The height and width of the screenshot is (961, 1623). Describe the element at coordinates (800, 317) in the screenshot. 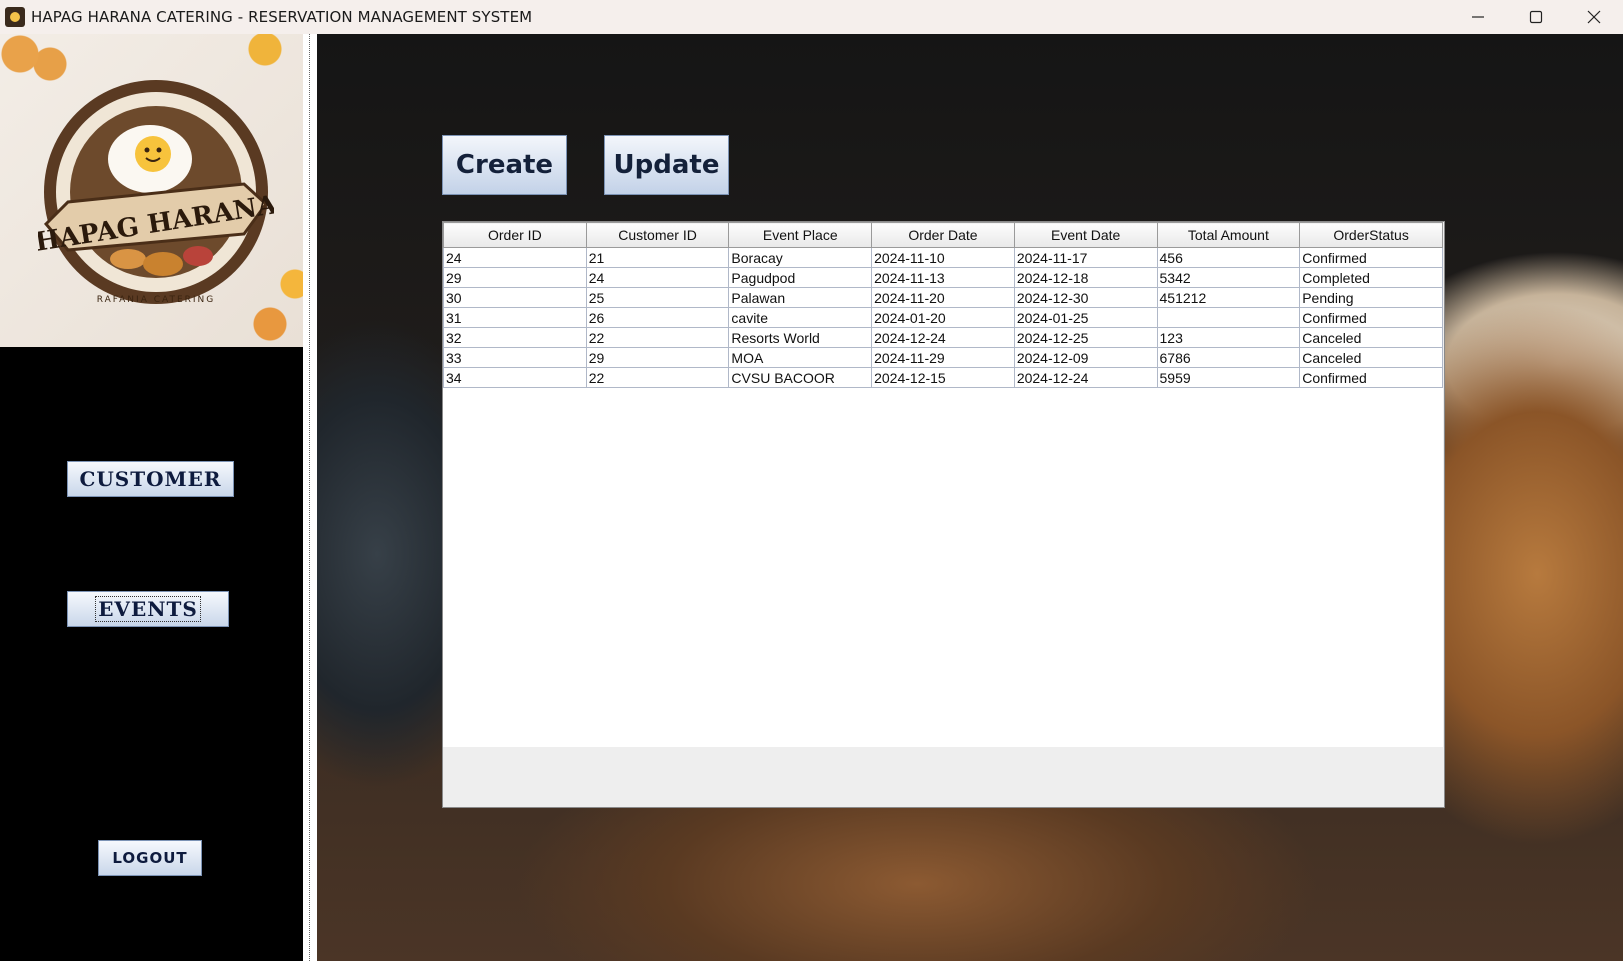

I see `cell-event-place: cavite` at that location.